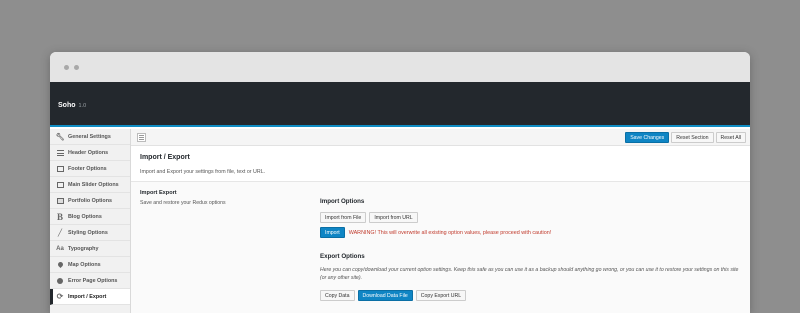 This screenshot has width=800, height=313. I want to click on sidebar-item-header-options: Header Options, so click(90, 153).